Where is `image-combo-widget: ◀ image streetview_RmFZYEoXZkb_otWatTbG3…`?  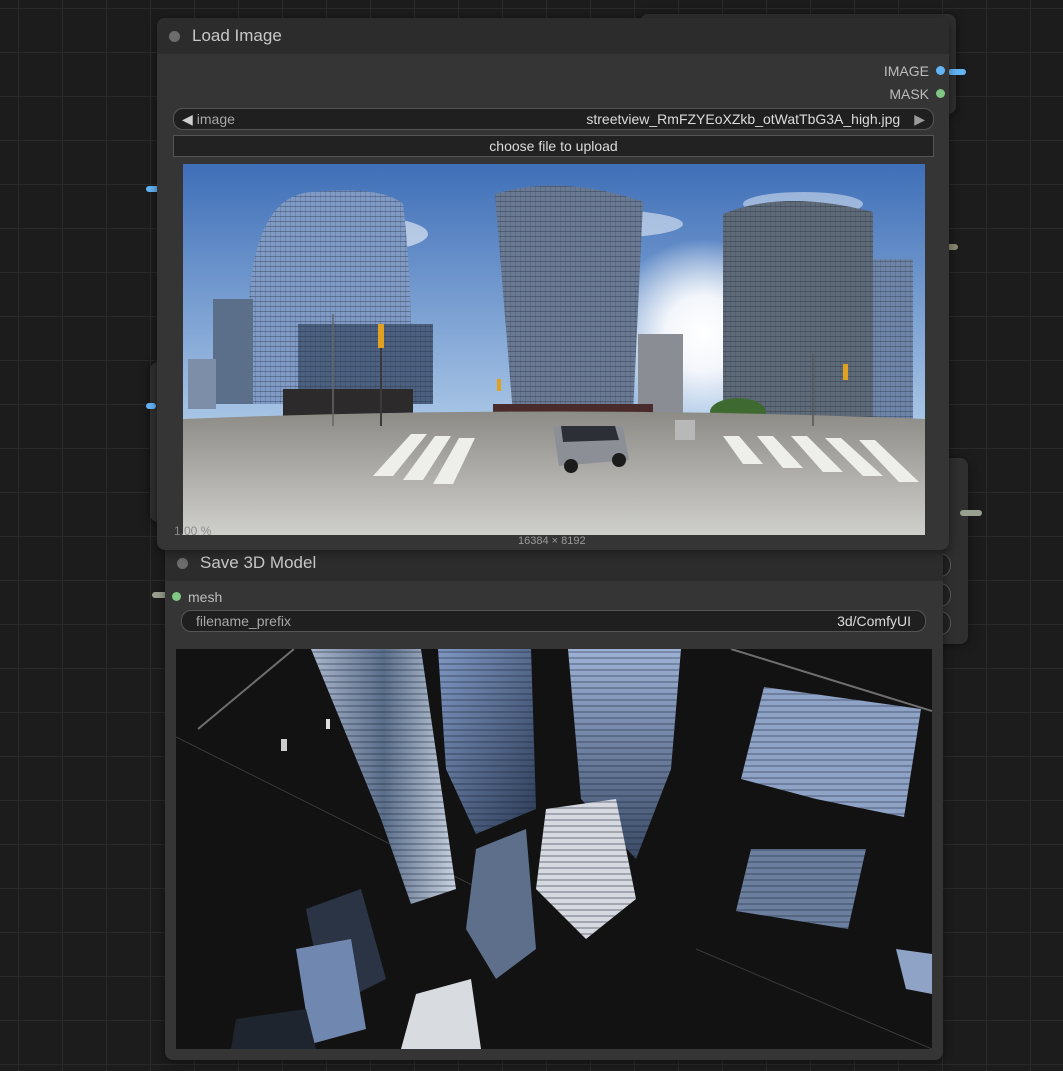
image-combo-widget: ◀ image streetview_RmFZYEoXZkb_otWatTbG3… is located at coordinates (553, 119).